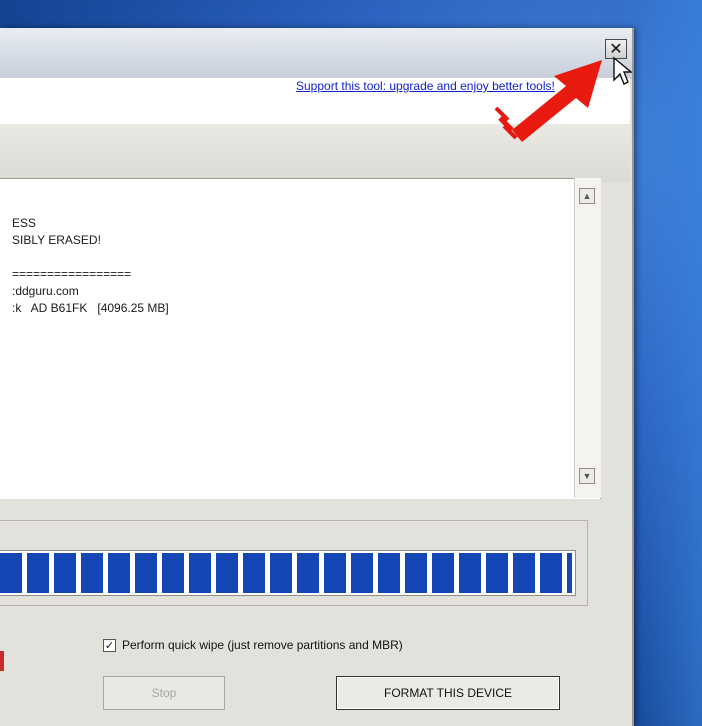  I want to click on log-line: =================, so click(72, 274).